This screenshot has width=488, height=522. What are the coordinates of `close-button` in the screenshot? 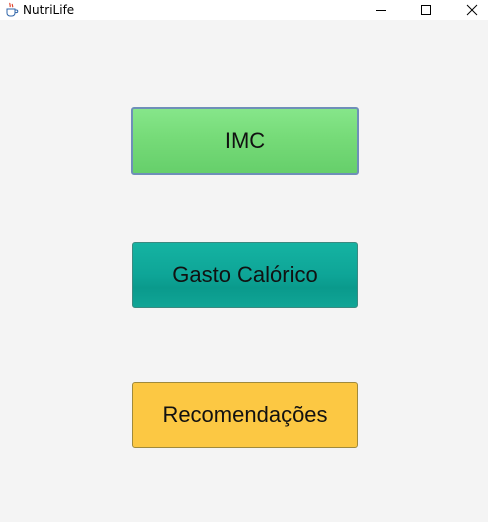 It's located at (468, 10).